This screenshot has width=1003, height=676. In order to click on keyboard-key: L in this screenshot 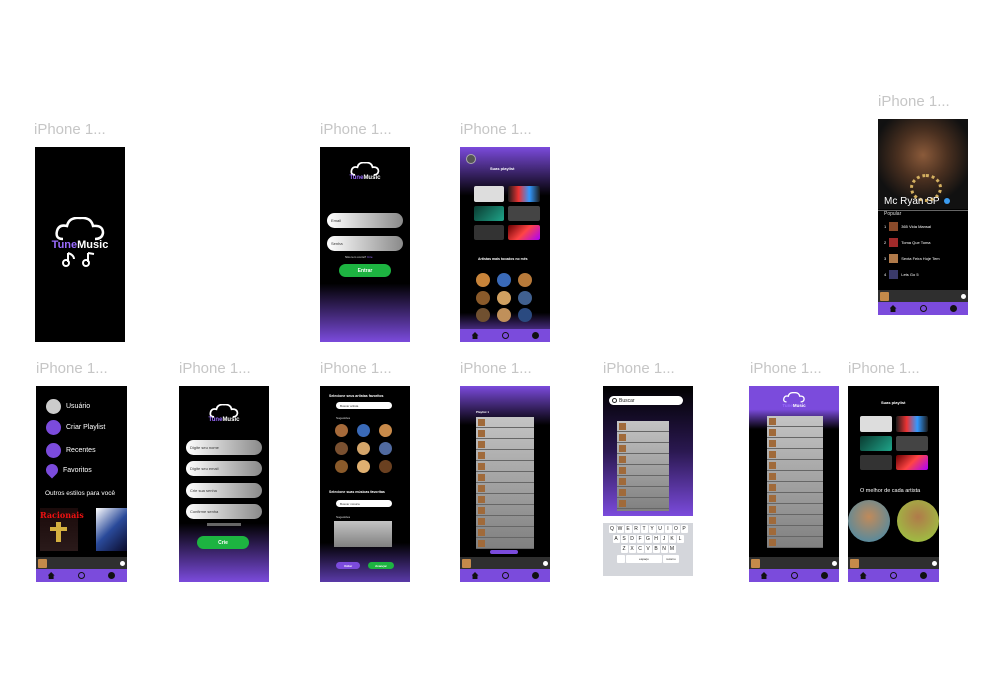, I will do `click(680, 539)`.